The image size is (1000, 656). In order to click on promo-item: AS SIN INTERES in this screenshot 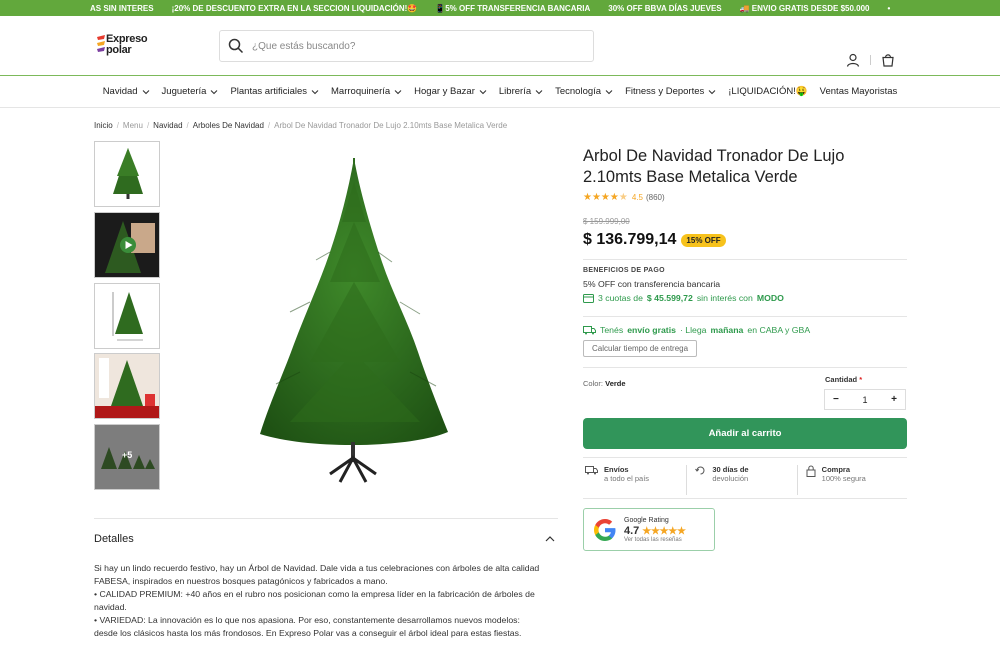, I will do `click(122, 8)`.